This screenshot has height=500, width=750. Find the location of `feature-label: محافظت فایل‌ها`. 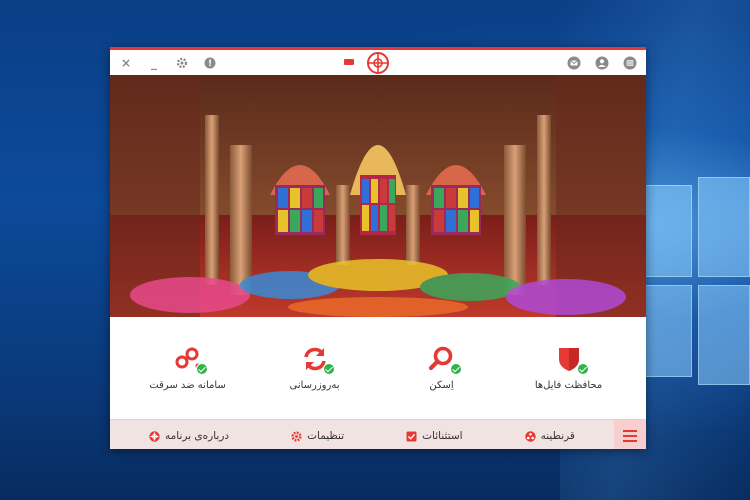

feature-label: محافظت فایل‌ها is located at coordinates (568, 385).